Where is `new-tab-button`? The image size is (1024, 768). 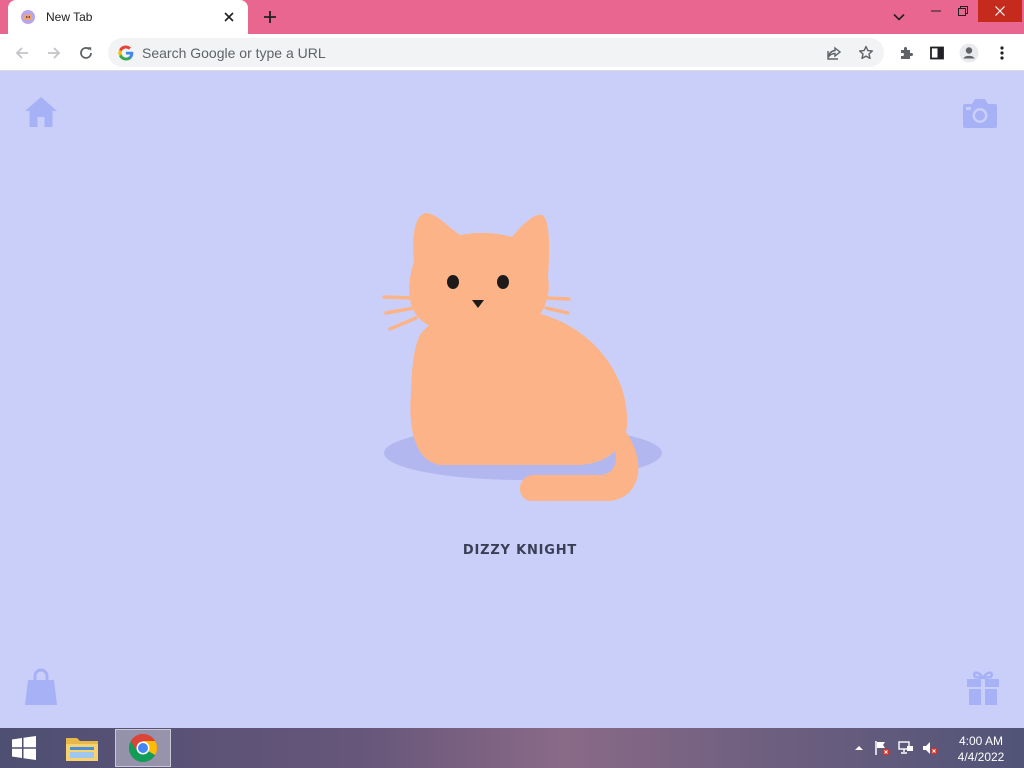
new-tab-button is located at coordinates (270, 17).